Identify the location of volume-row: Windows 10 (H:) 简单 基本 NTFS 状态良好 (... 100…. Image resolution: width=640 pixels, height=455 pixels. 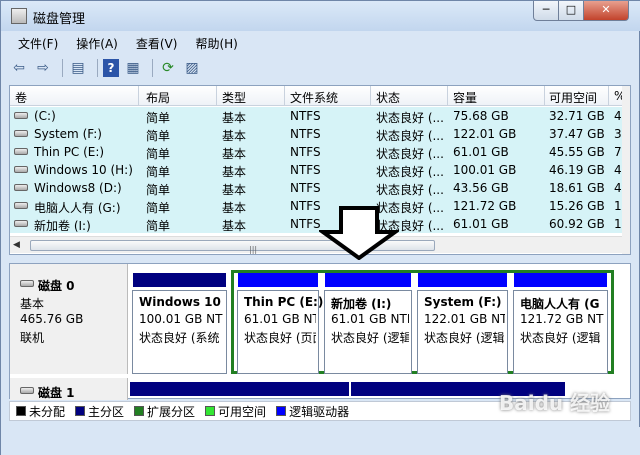
(317, 170).